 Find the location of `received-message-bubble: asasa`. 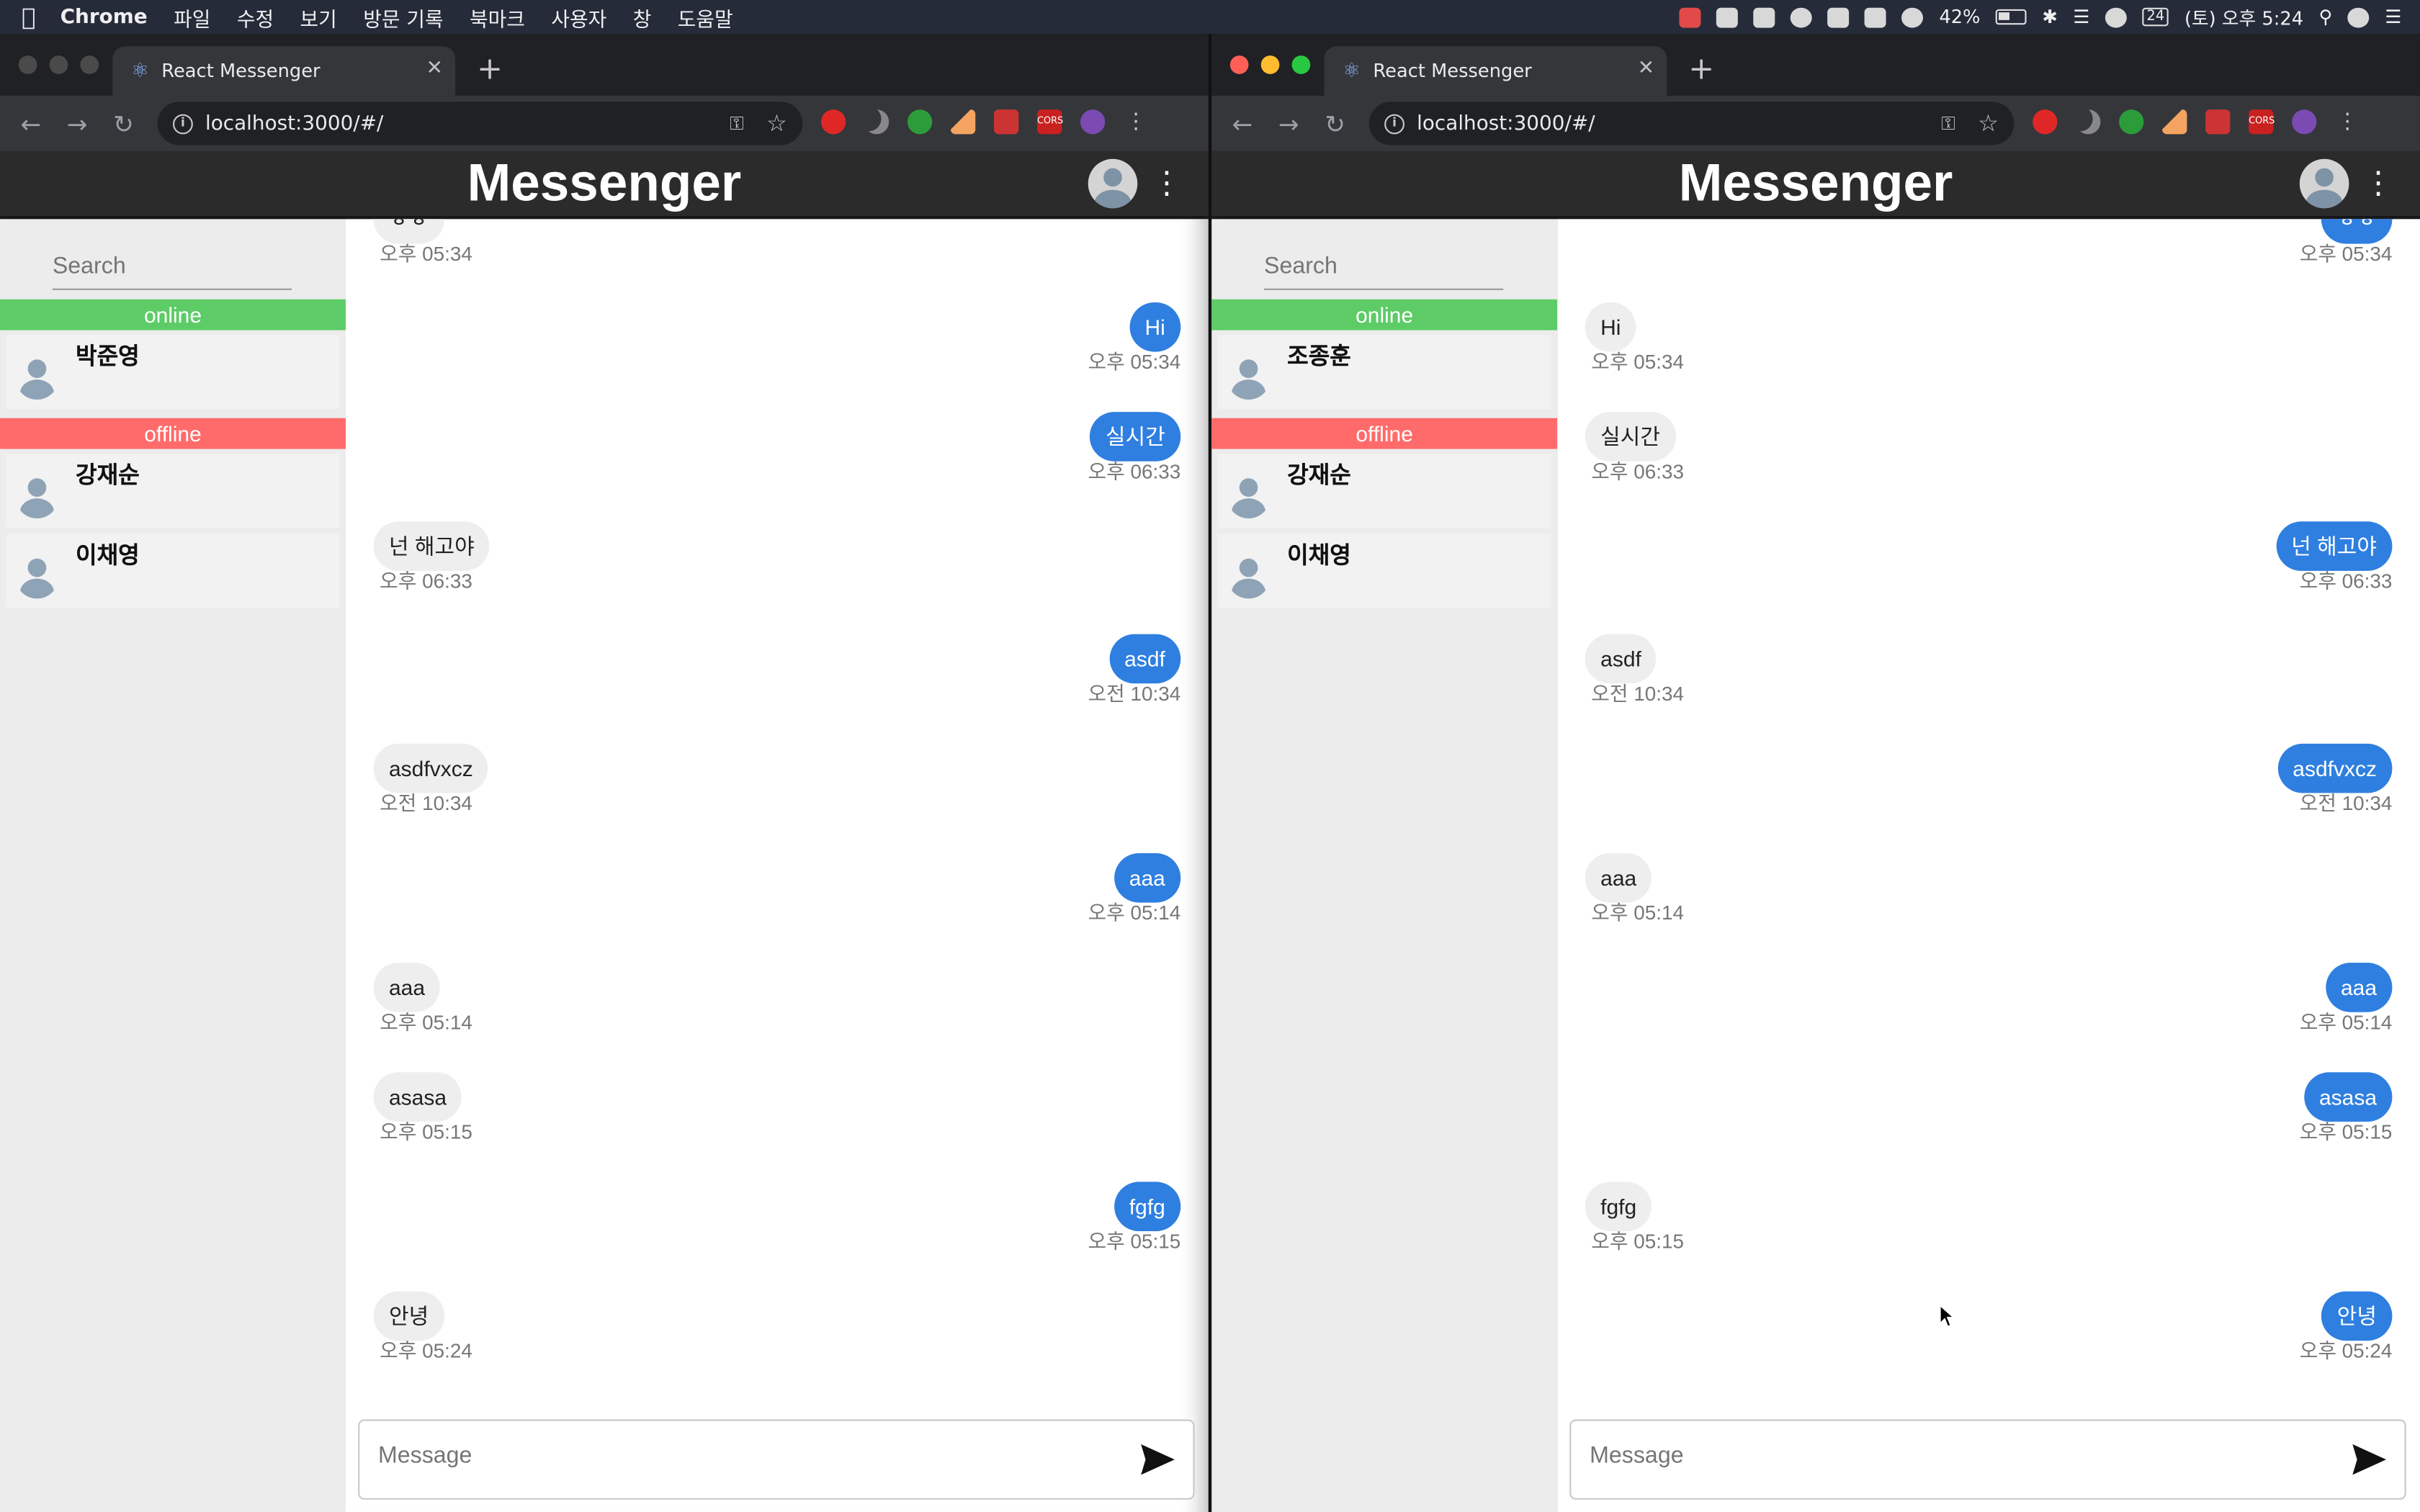

received-message-bubble: asasa is located at coordinates (418, 1097).